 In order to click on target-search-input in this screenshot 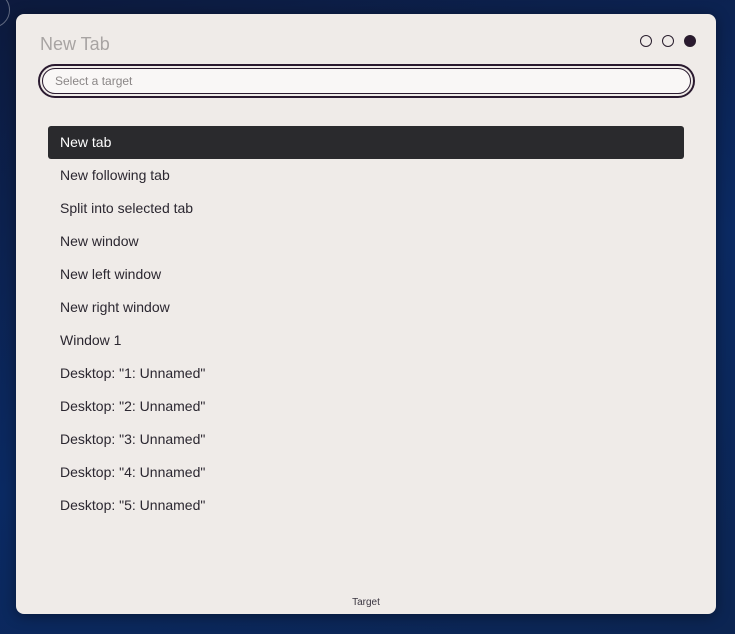, I will do `click(366, 81)`.